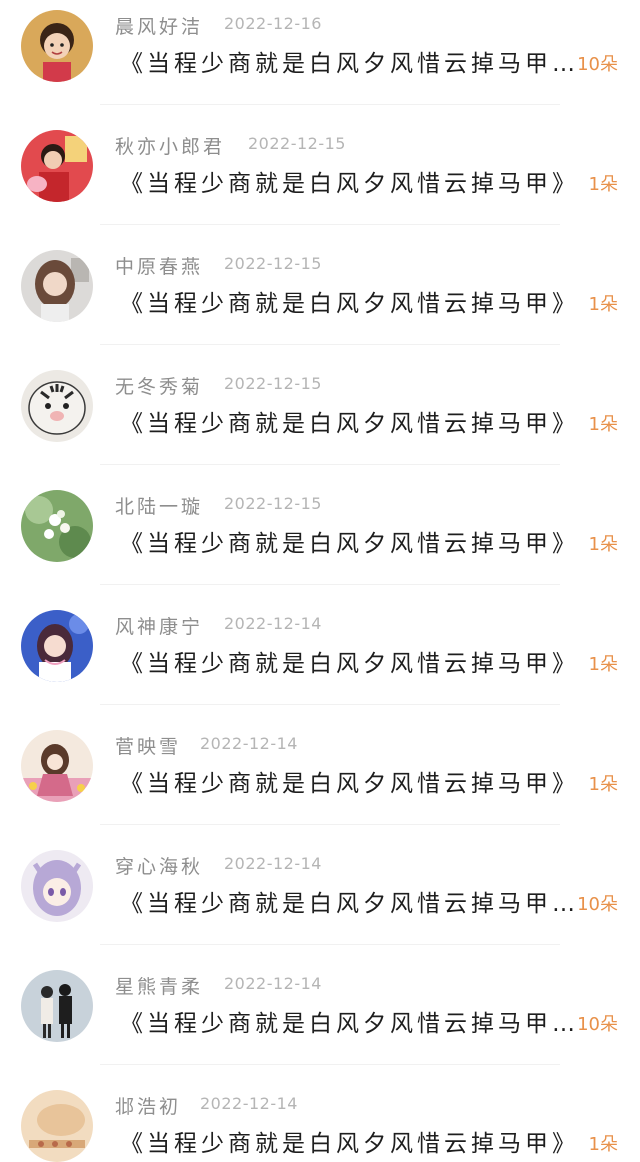  Describe the element at coordinates (170, 147) in the screenshot. I see `user-name: 秋亦小郎君` at that location.